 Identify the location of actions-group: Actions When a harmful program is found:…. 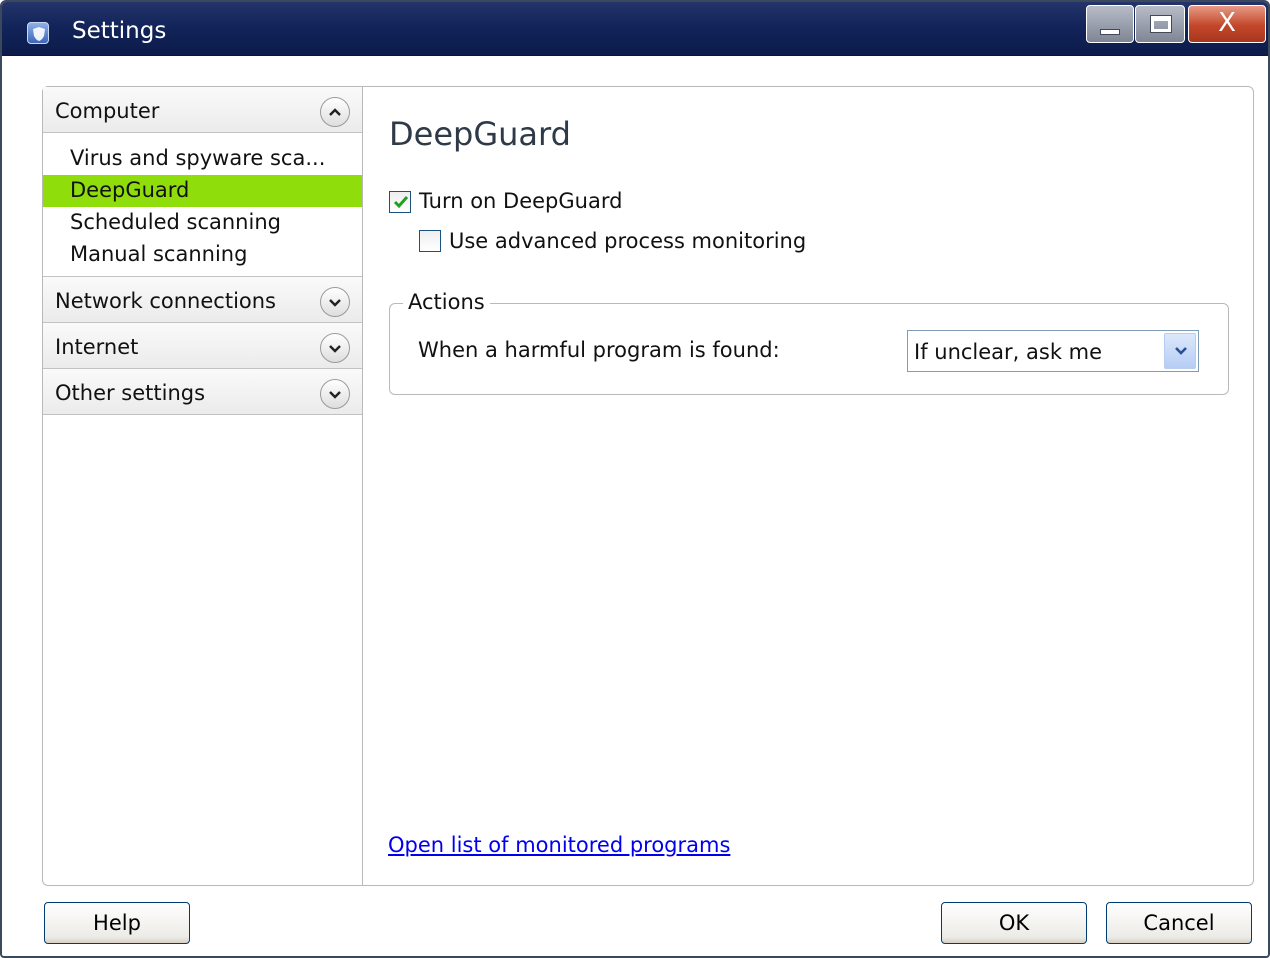
(809, 342).